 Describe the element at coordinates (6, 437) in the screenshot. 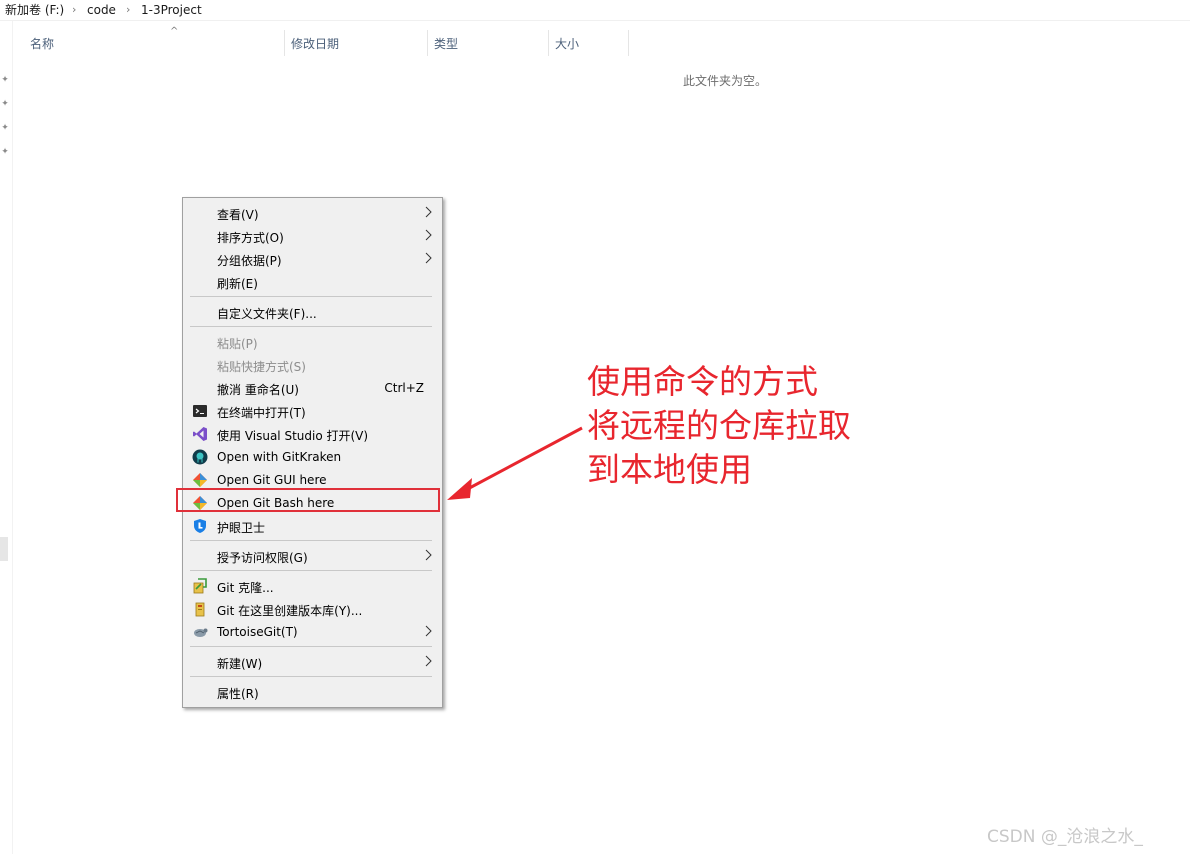

I see `navigation-pane: ✦ ✦ ✦ ✦` at that location.